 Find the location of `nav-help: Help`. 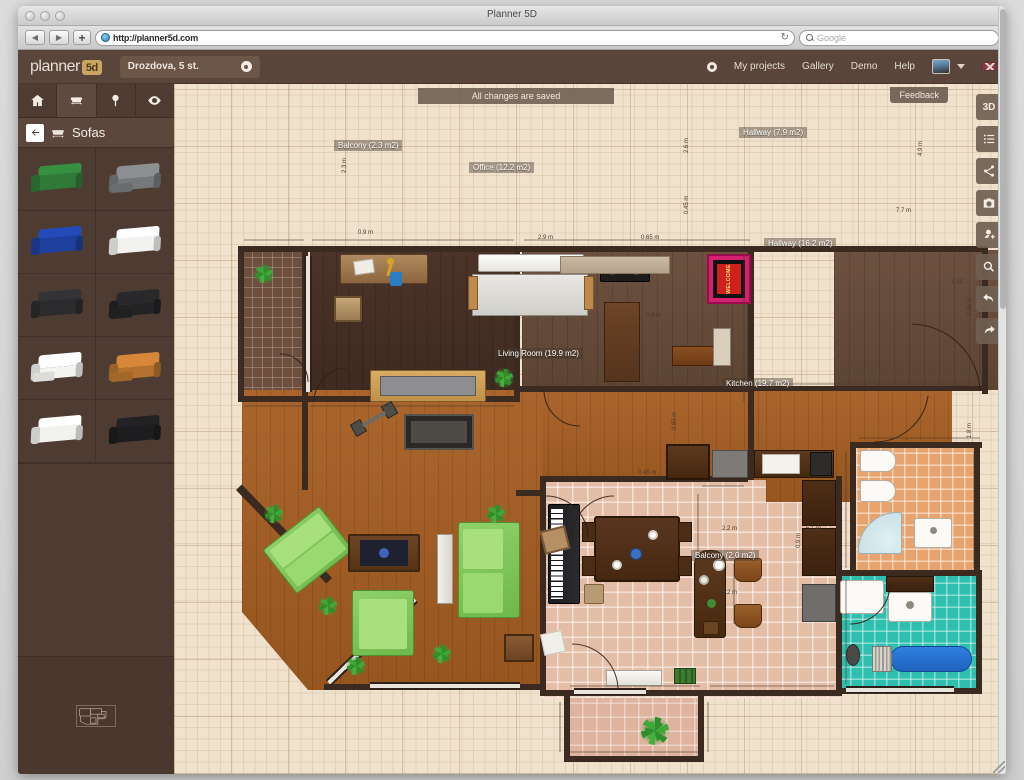

nav-help: Help is located at coordinates (904, 66).